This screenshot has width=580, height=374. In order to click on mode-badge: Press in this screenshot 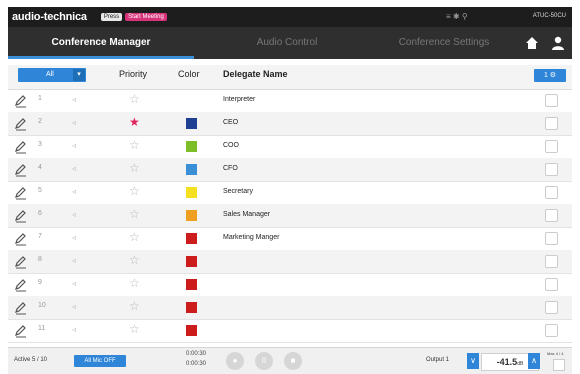, I will do `click(111, 17)`.